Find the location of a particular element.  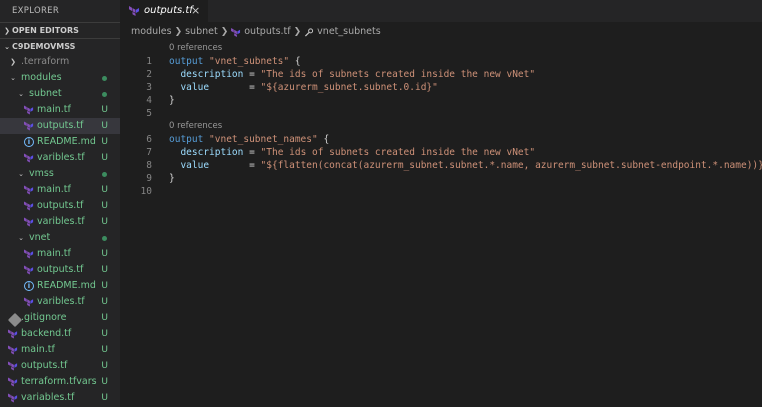

code-text: } is located at coordinates (172, 100).